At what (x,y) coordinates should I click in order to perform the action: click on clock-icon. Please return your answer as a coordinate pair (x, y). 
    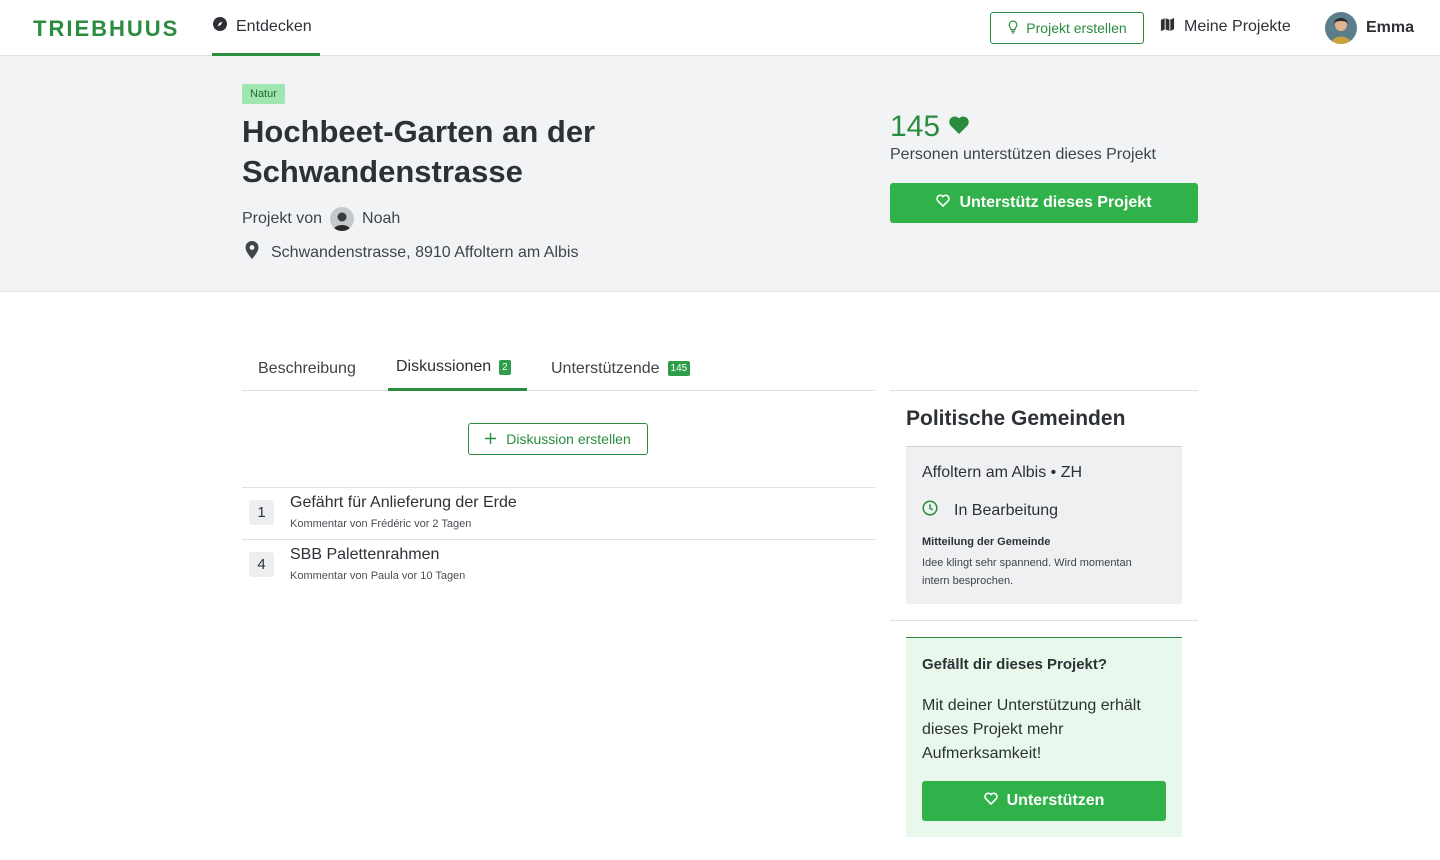
    Looking at the image, I should click on (930, 510).